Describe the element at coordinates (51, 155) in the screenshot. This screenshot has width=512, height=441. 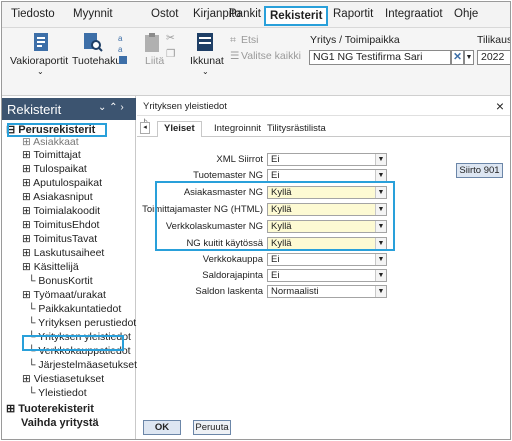
I see `sidebar-item-toimittajat: ⊞ Toimittajat` at that location.